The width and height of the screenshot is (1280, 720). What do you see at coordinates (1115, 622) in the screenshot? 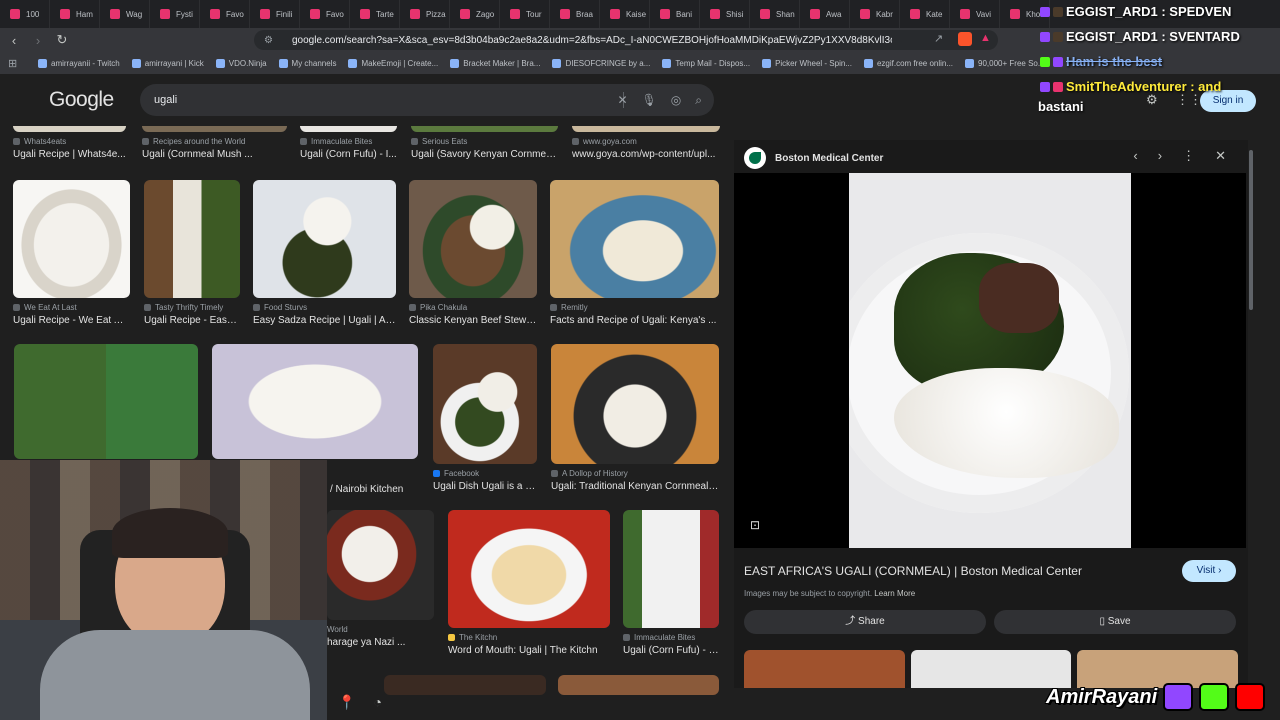
I see `save-button: ▯ Save` at bounding box center [1115, 622].